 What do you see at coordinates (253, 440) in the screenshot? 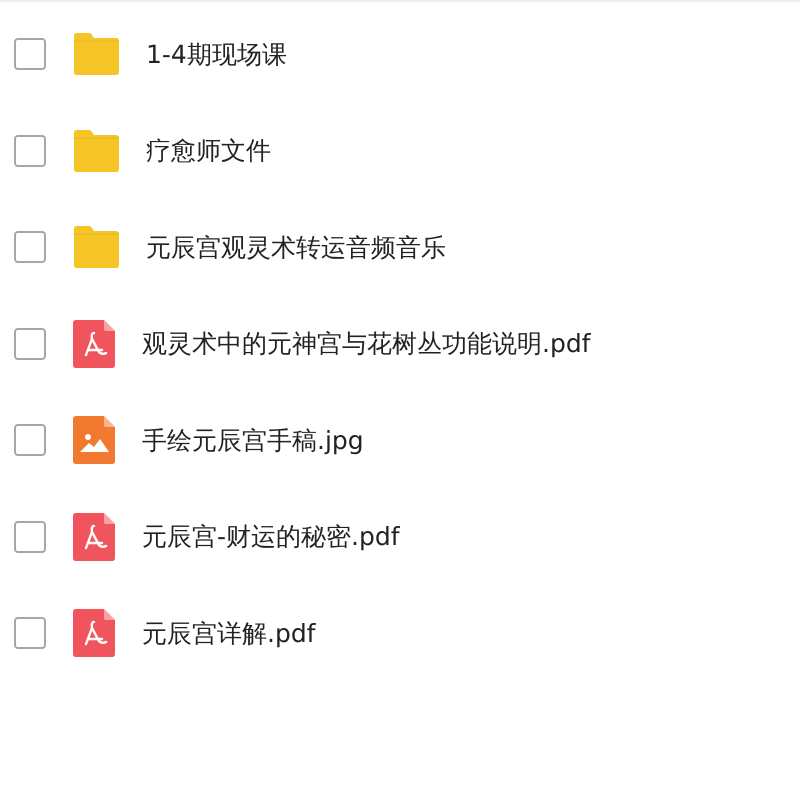
I see `file-name: 手绘元辰宫手稿.jpg` at bounding box center [253, 440].